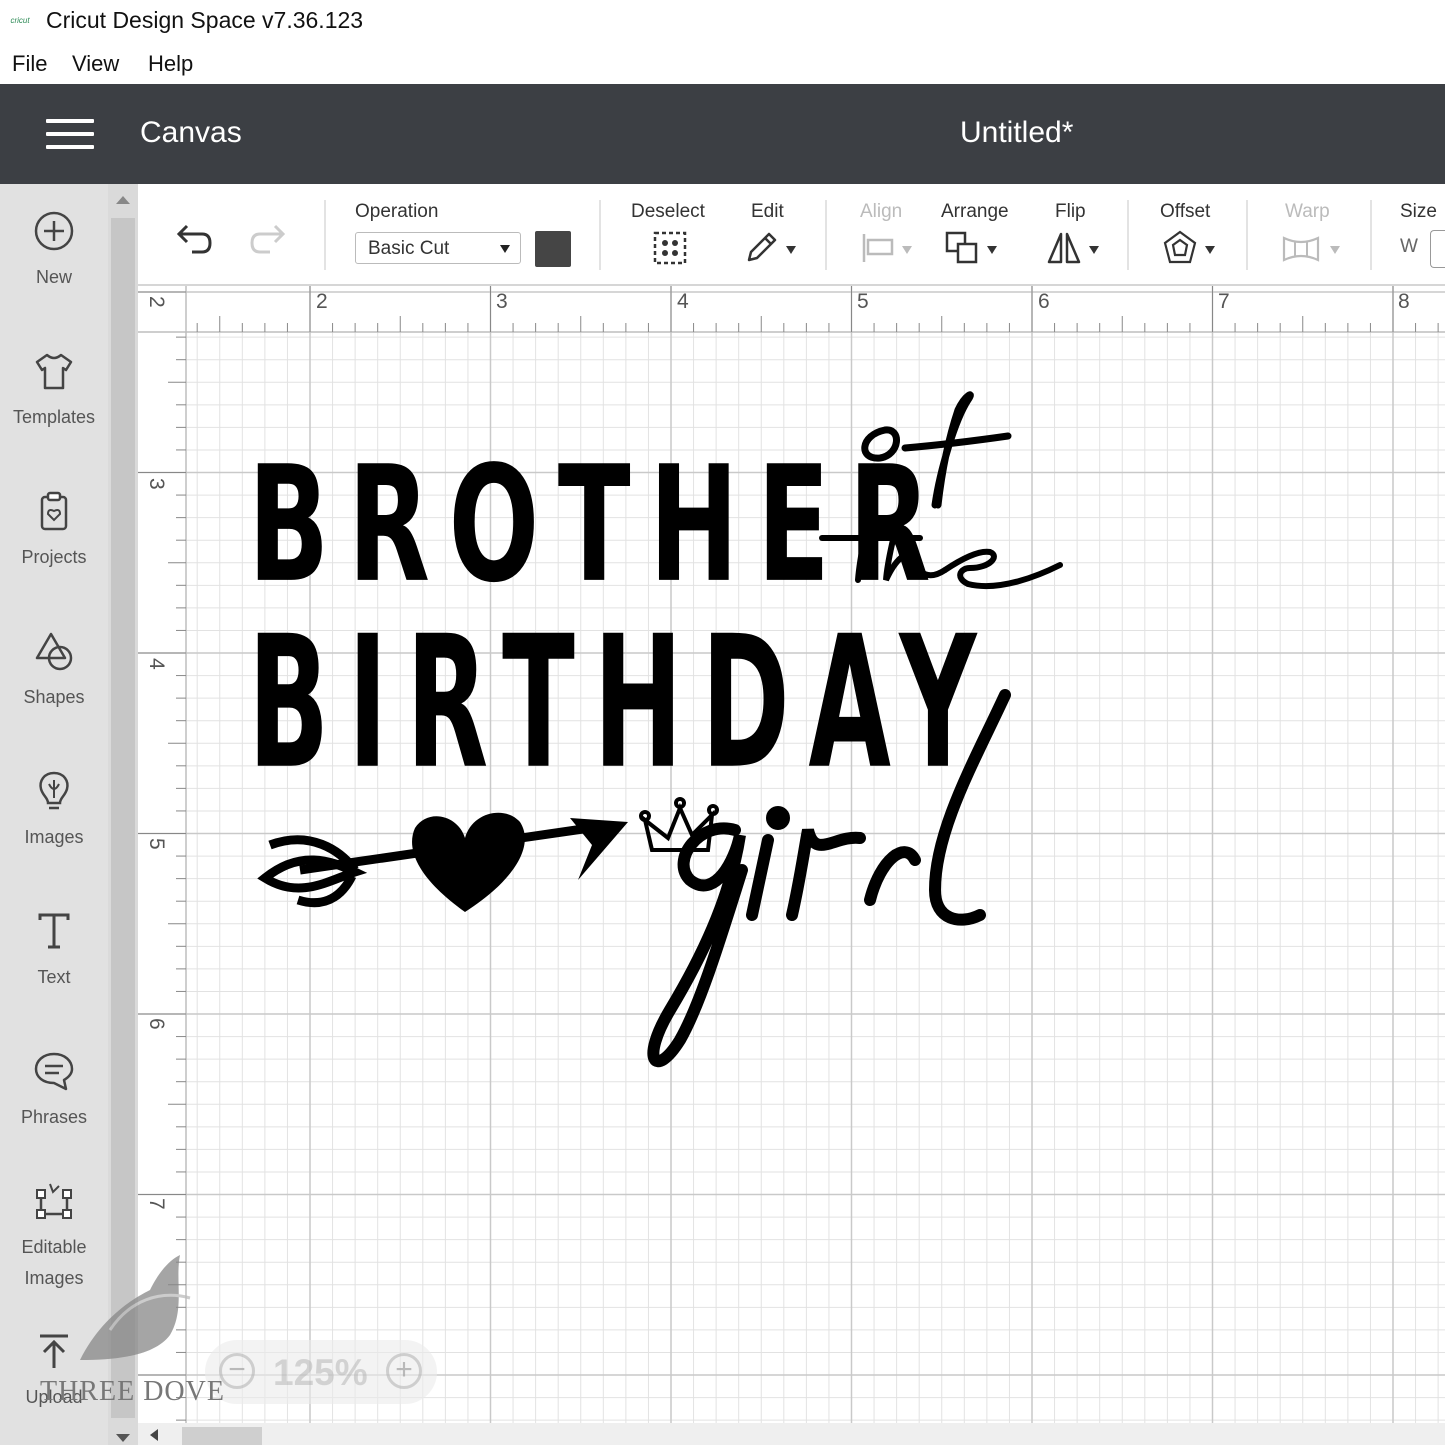 This screenshot has width=1445, height=1445. I want to click on zoom-level: 125%, so click(320, 1372).